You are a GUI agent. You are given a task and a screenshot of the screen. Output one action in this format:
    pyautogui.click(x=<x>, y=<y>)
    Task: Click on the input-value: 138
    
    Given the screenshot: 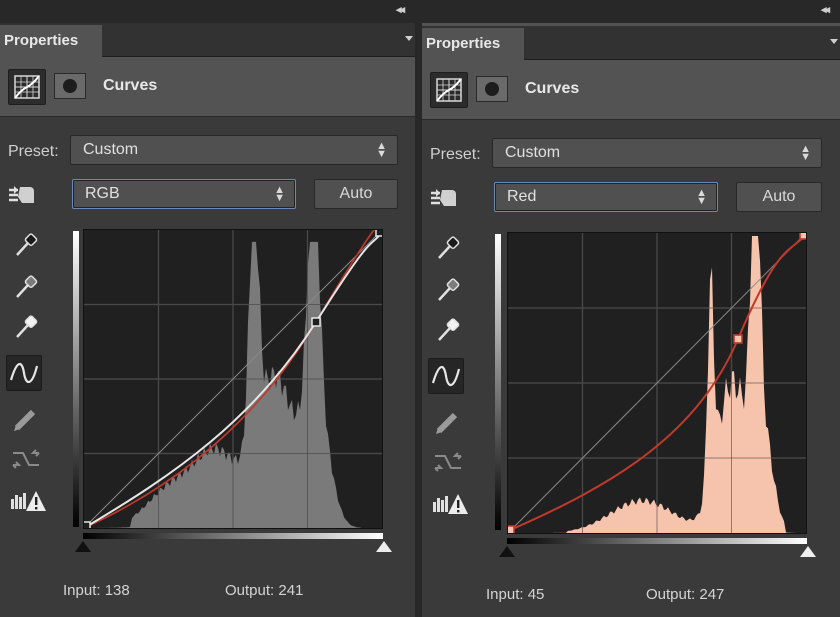 What is the action you would take?
    pyautogui.click(x=117, y=590)
    